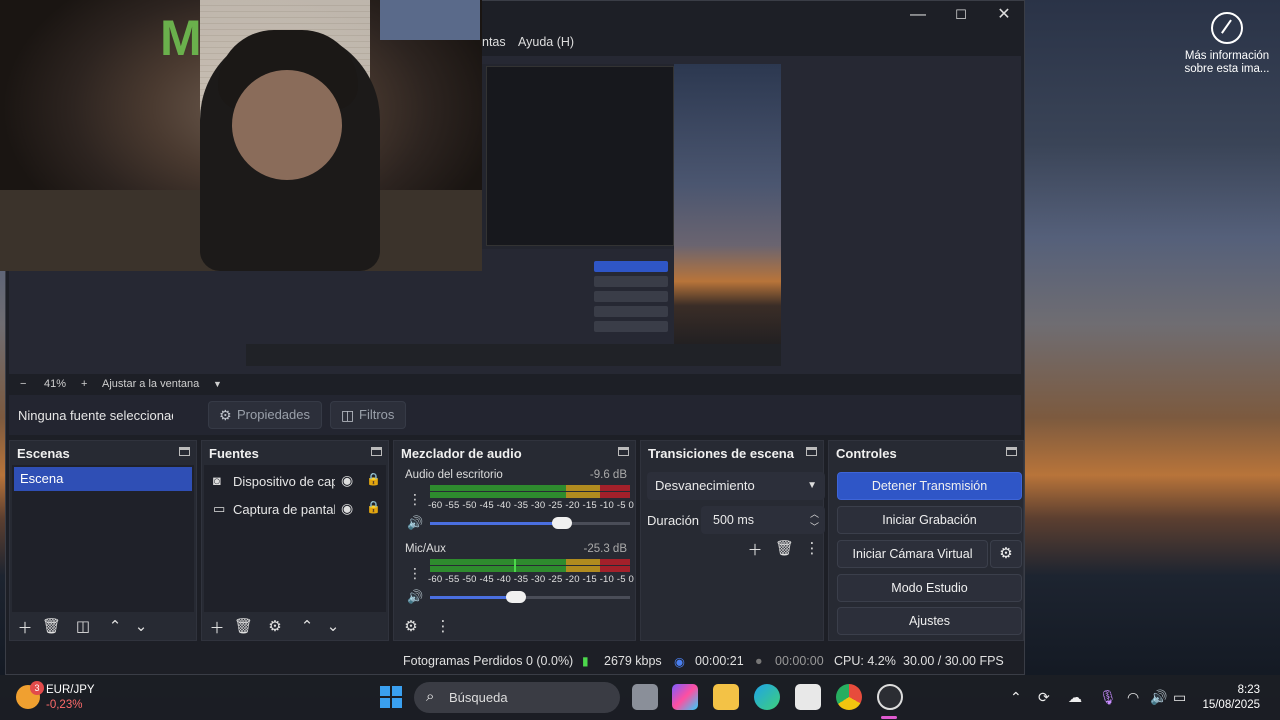  What do you see at coordinates (43, 453) in the screenshot?
I see `scenes-title: Escenas` at bounding box center [43, 453].